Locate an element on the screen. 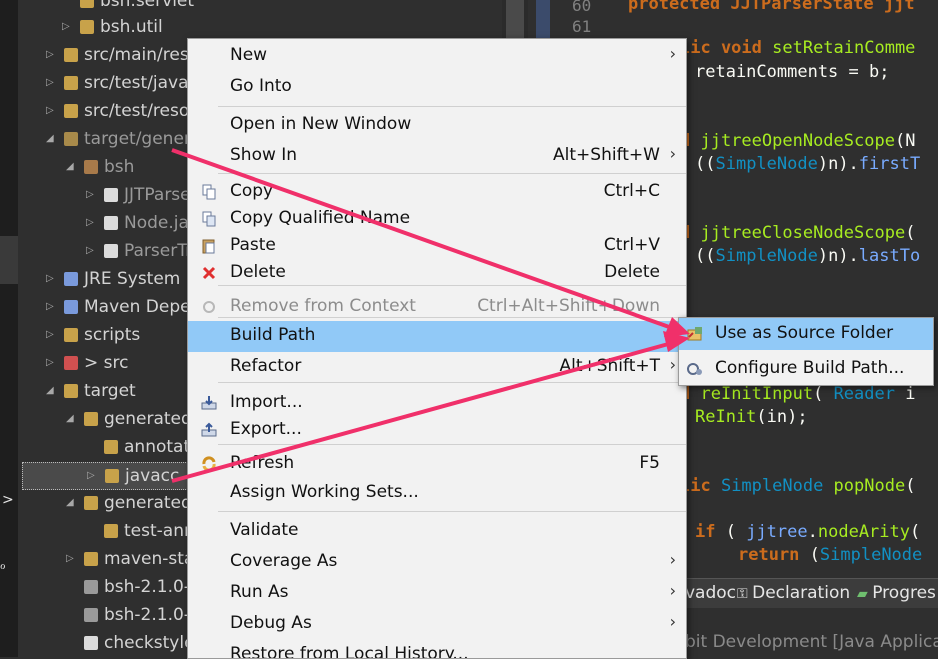 The height and width of the screenshot is (659, 938). configure-build-path-icon is located at coordinates (694, 369).